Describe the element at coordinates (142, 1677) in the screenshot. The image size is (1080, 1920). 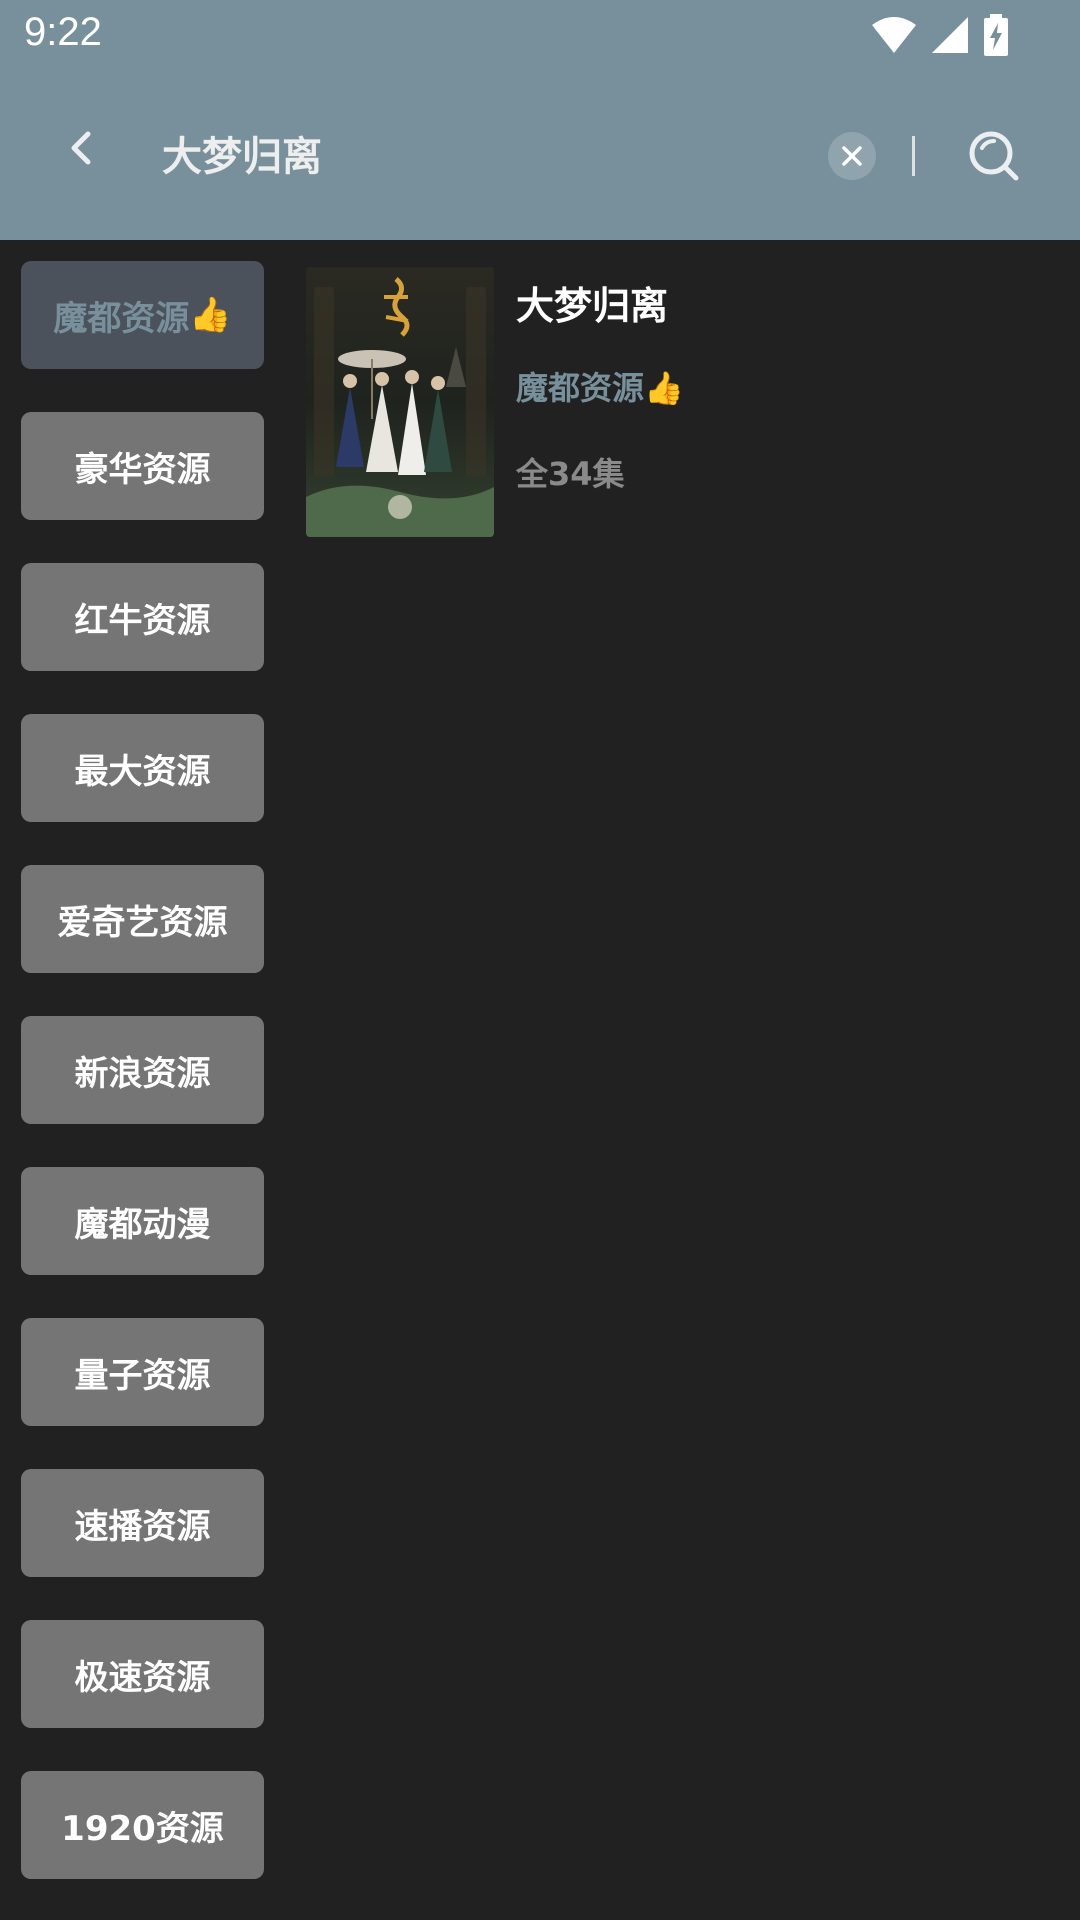
I see `source-button-label: 极速资源` at that location.